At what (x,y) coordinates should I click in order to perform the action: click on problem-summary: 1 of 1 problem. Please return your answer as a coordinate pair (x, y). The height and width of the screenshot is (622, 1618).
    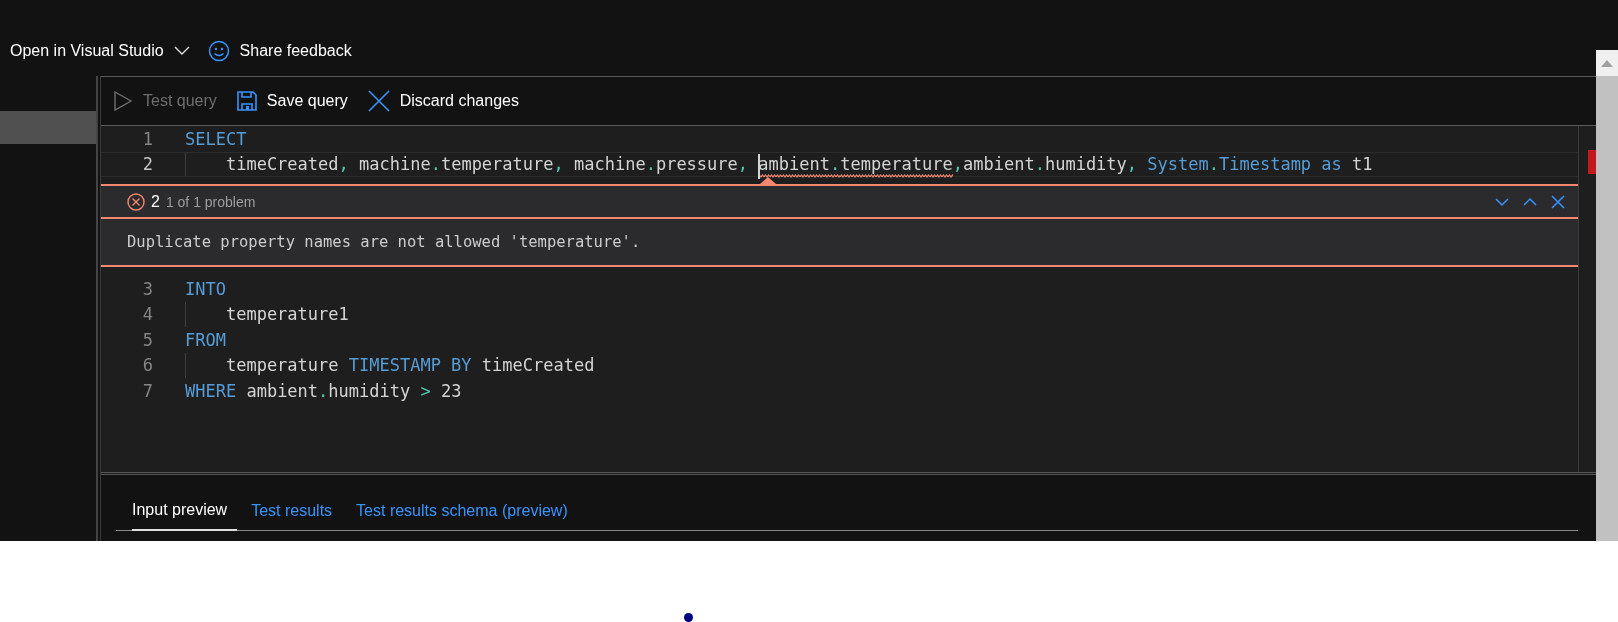
    Looking at the image, I should click on (210, 201).